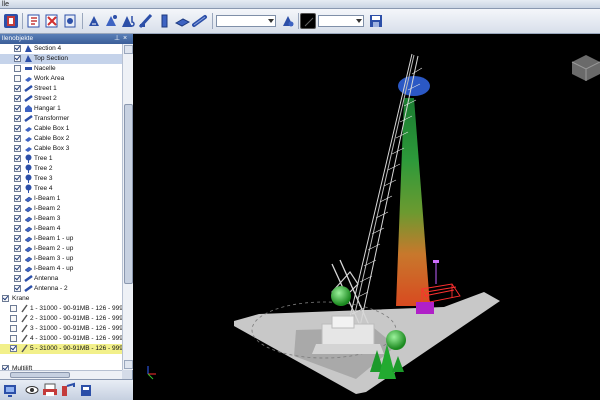 This screenshot has width=600, height=400. What do you see at coordinates (61, 309) in the screenshot?
I see `tree-item: 1 - 31000 - 90-91MB - 126 - 999 -` at bounding box center [61, 309].